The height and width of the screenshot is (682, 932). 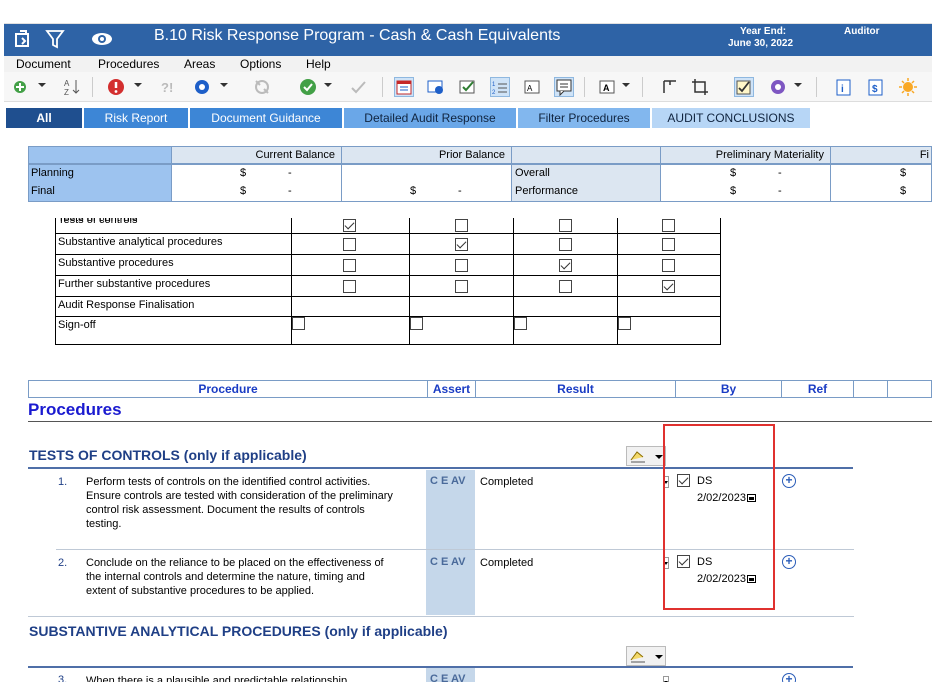 I want to click on signoff-check-icon, so click(x=358, y=87).